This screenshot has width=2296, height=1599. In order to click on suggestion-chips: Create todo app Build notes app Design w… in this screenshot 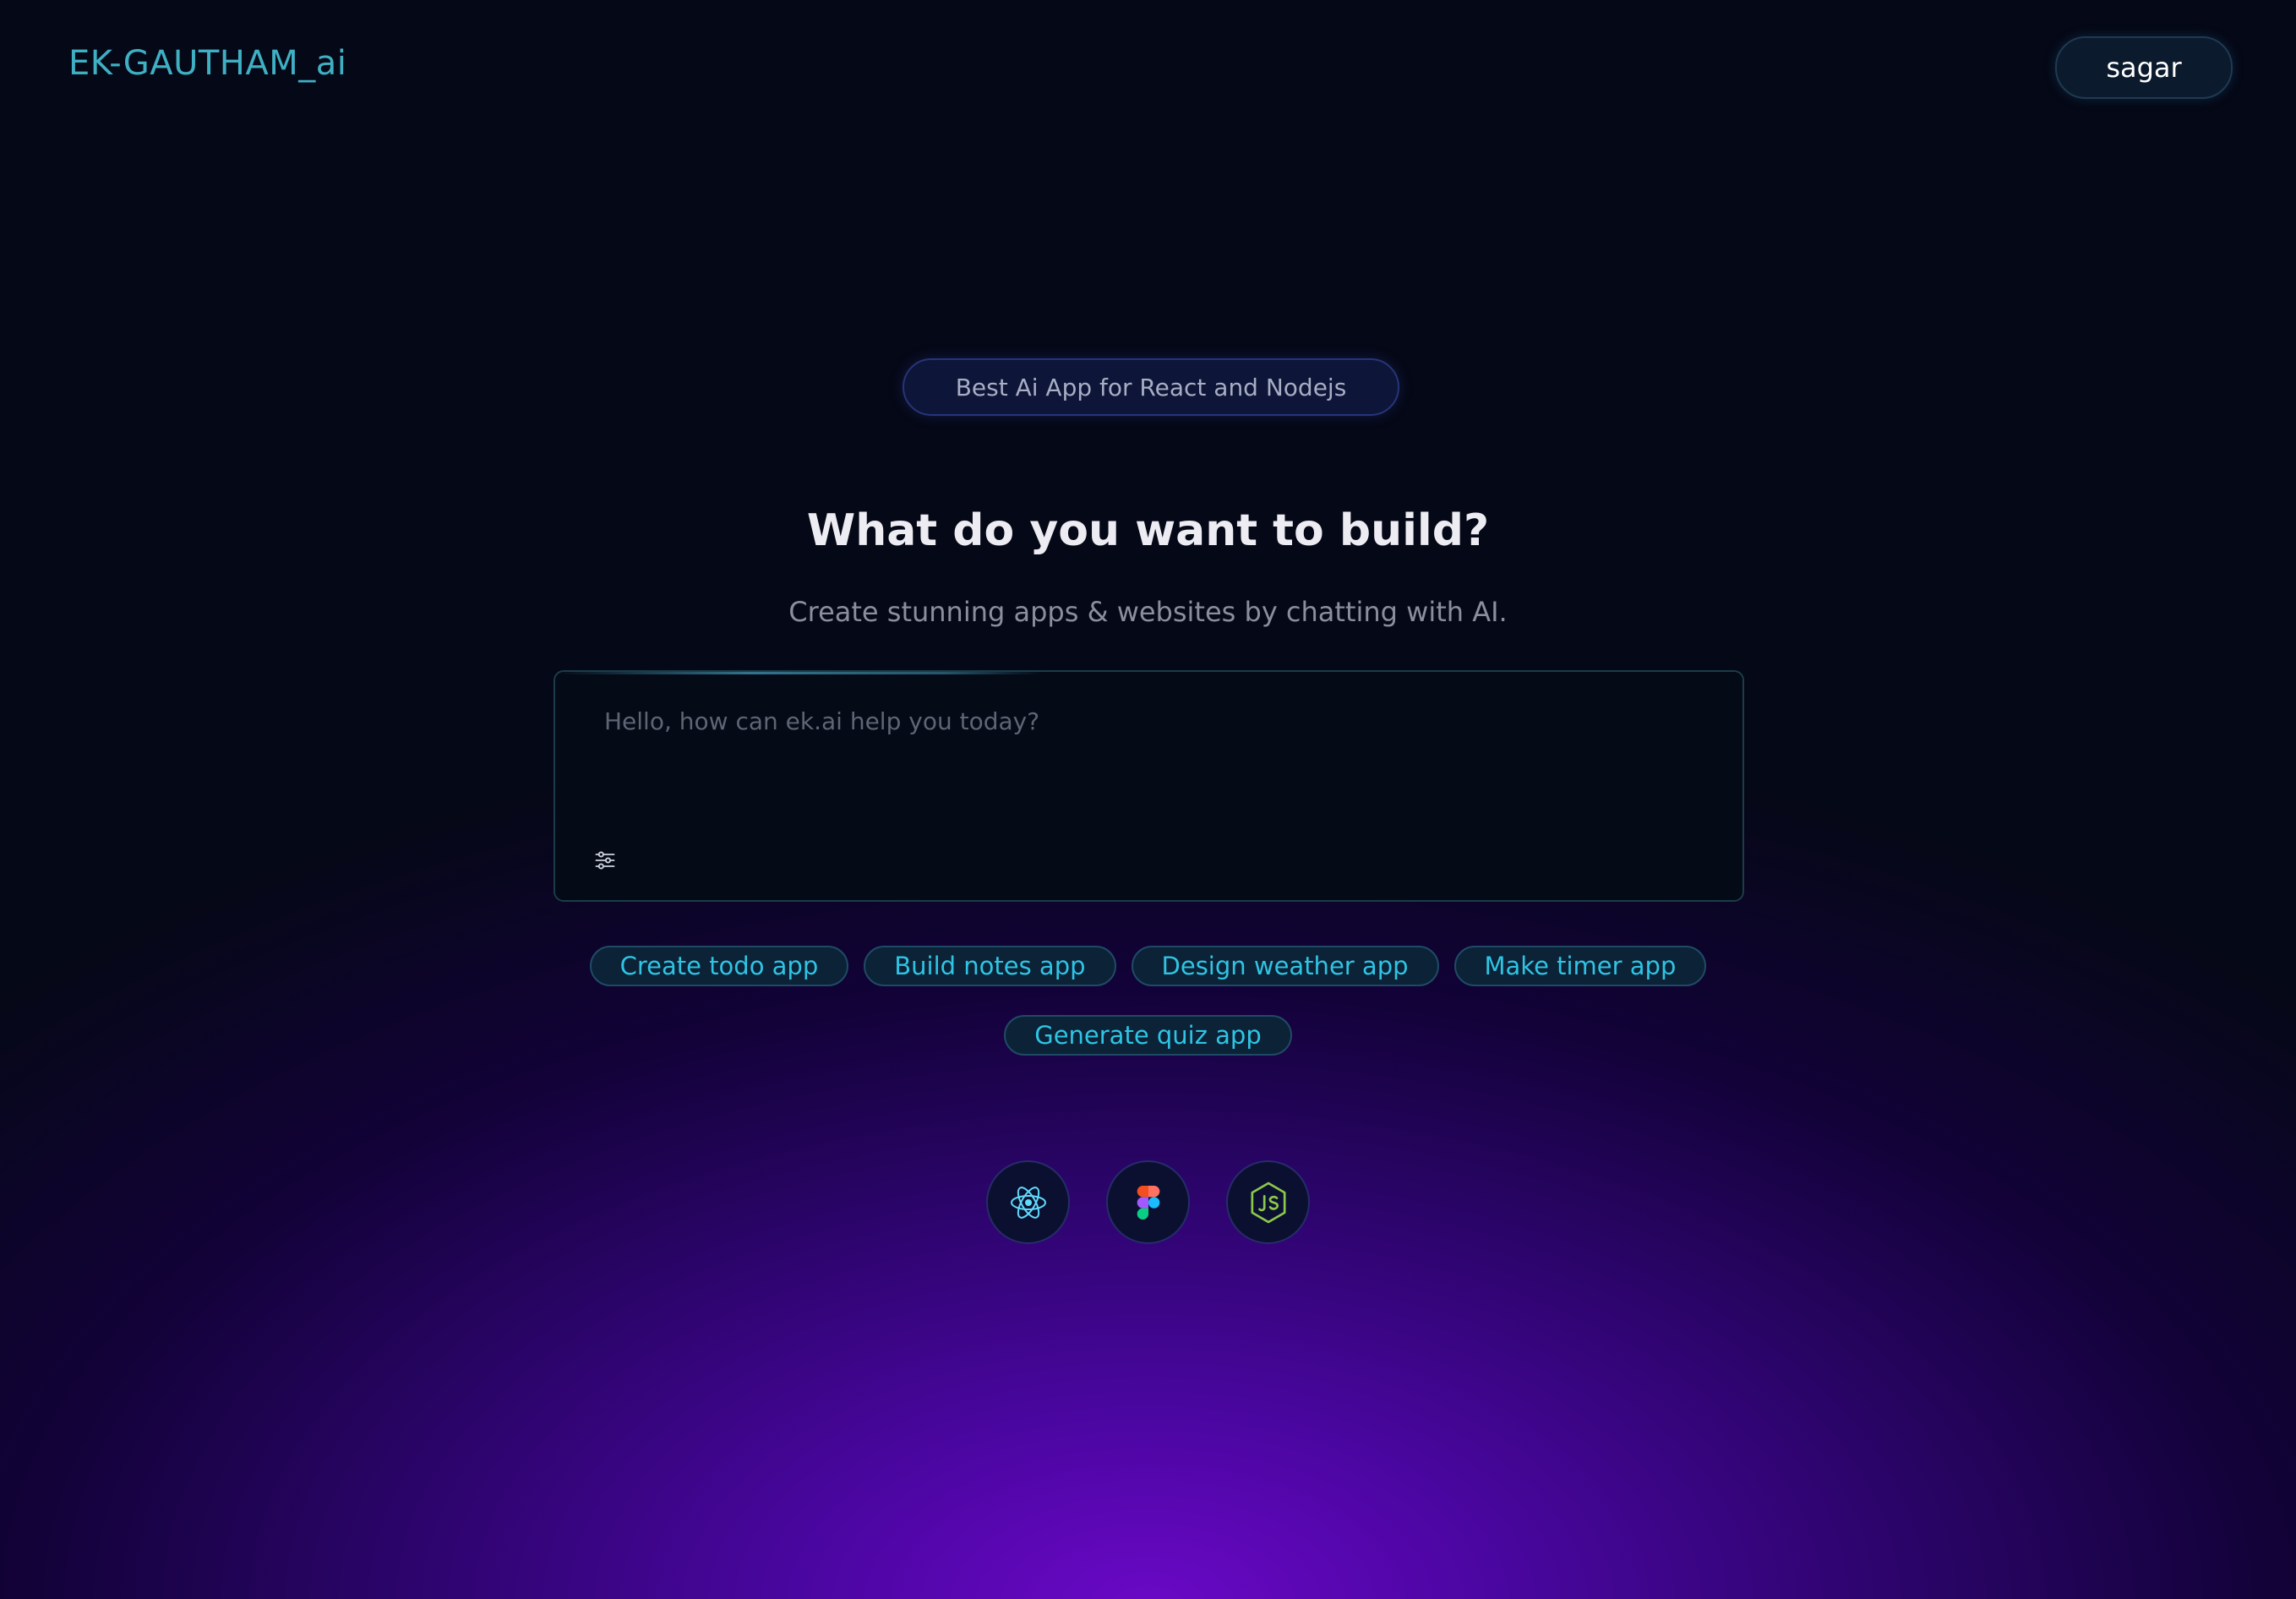, I will do `click(1148, 1001)`.